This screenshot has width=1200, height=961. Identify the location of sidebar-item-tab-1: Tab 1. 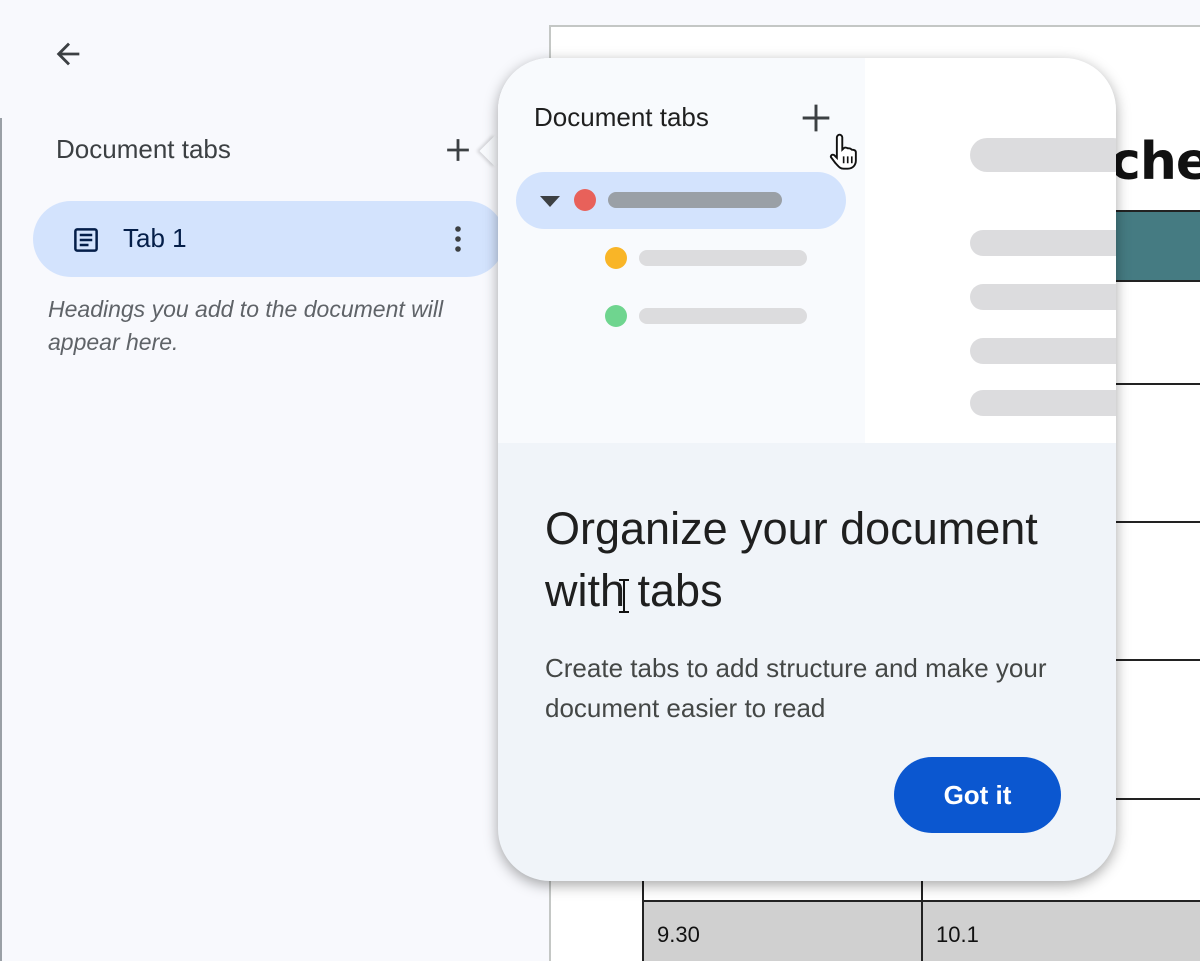
(269, 239).